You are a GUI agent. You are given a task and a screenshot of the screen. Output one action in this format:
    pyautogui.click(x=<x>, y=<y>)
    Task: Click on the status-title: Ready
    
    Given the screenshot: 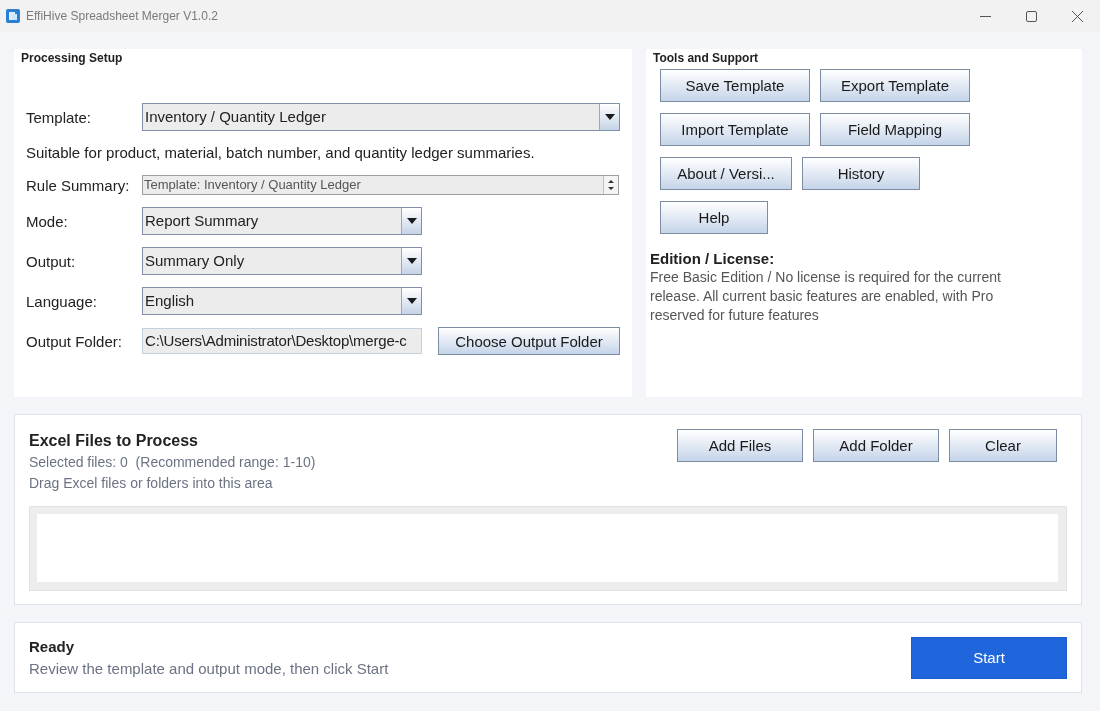 What is the action you would take?
    pyautogui.click(x=52, y=646)
    